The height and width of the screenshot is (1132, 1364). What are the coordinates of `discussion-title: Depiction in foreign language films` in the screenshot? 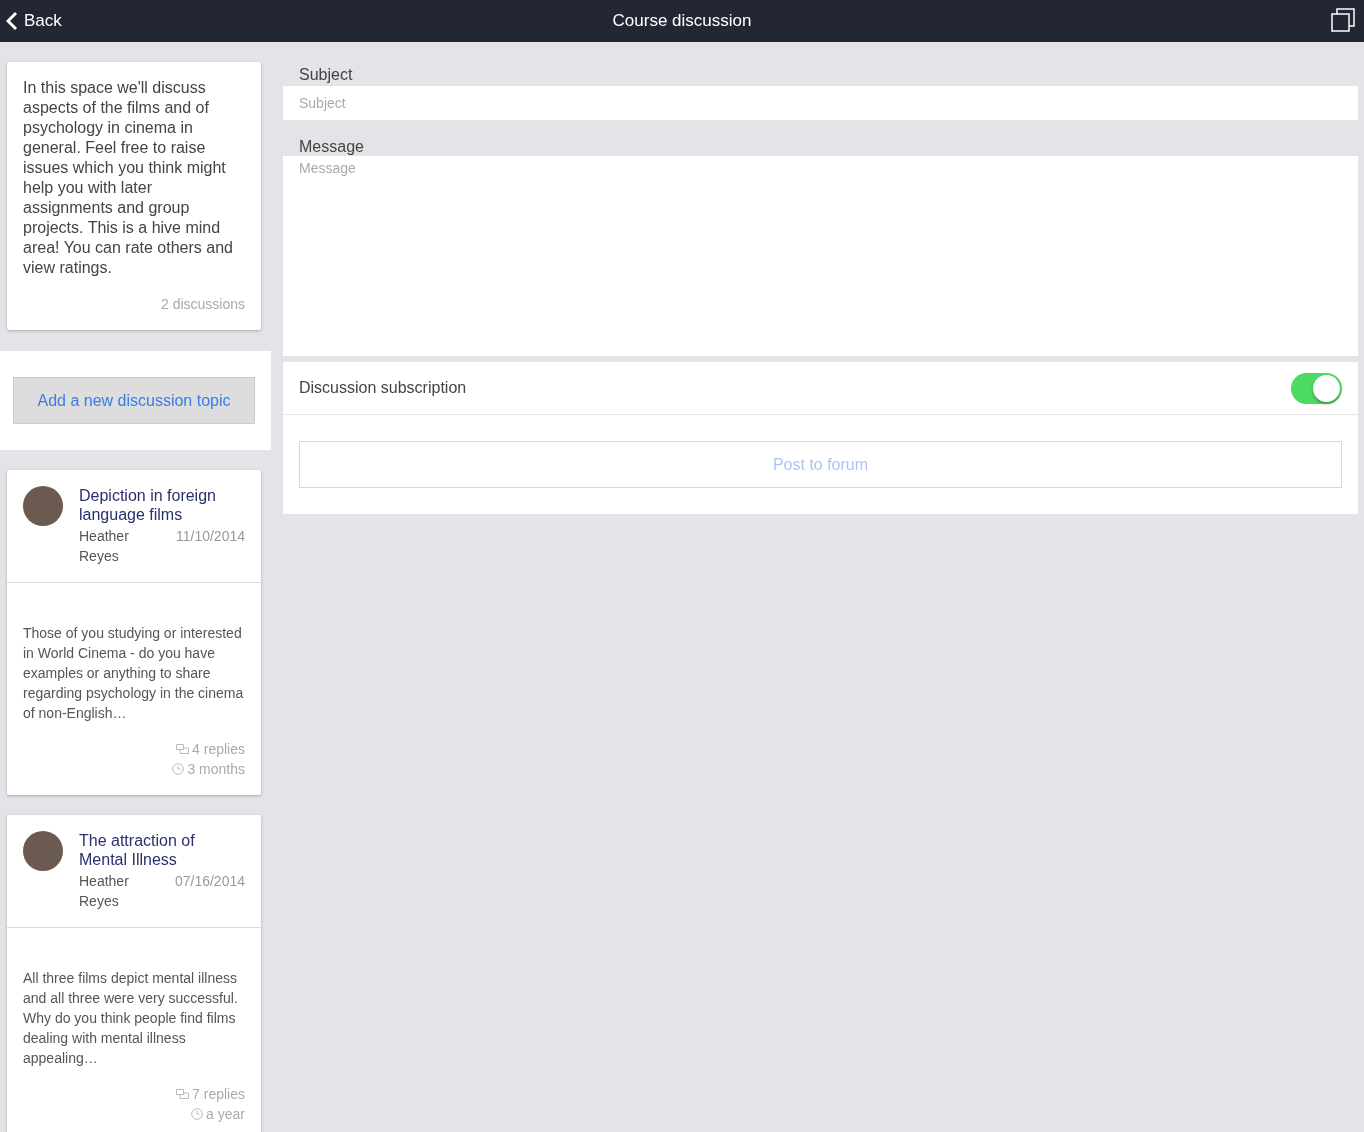 It's located at (162, 505).